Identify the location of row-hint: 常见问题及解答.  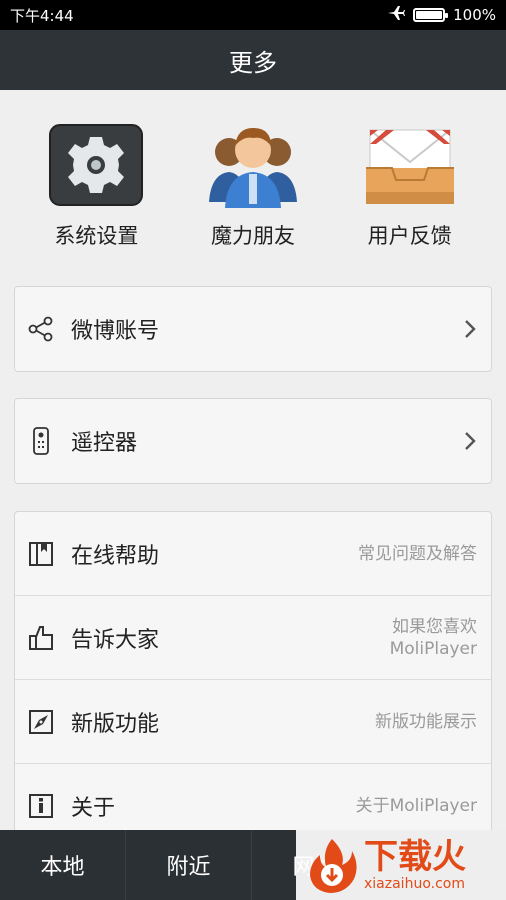
(417, 554).